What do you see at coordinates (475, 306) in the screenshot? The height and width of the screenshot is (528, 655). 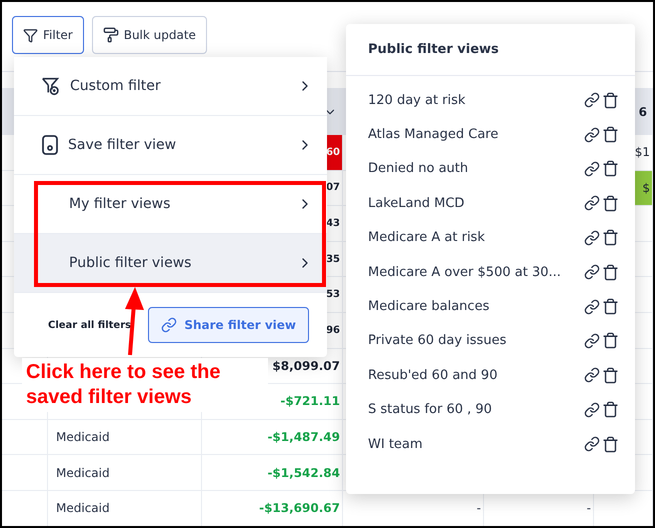 I see `filter-view-name: Medicare balances` at bounding box center [475, 306].